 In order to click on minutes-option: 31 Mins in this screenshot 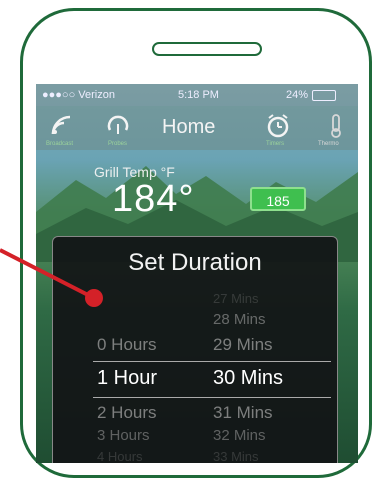, I will do `click(268, 413)`.